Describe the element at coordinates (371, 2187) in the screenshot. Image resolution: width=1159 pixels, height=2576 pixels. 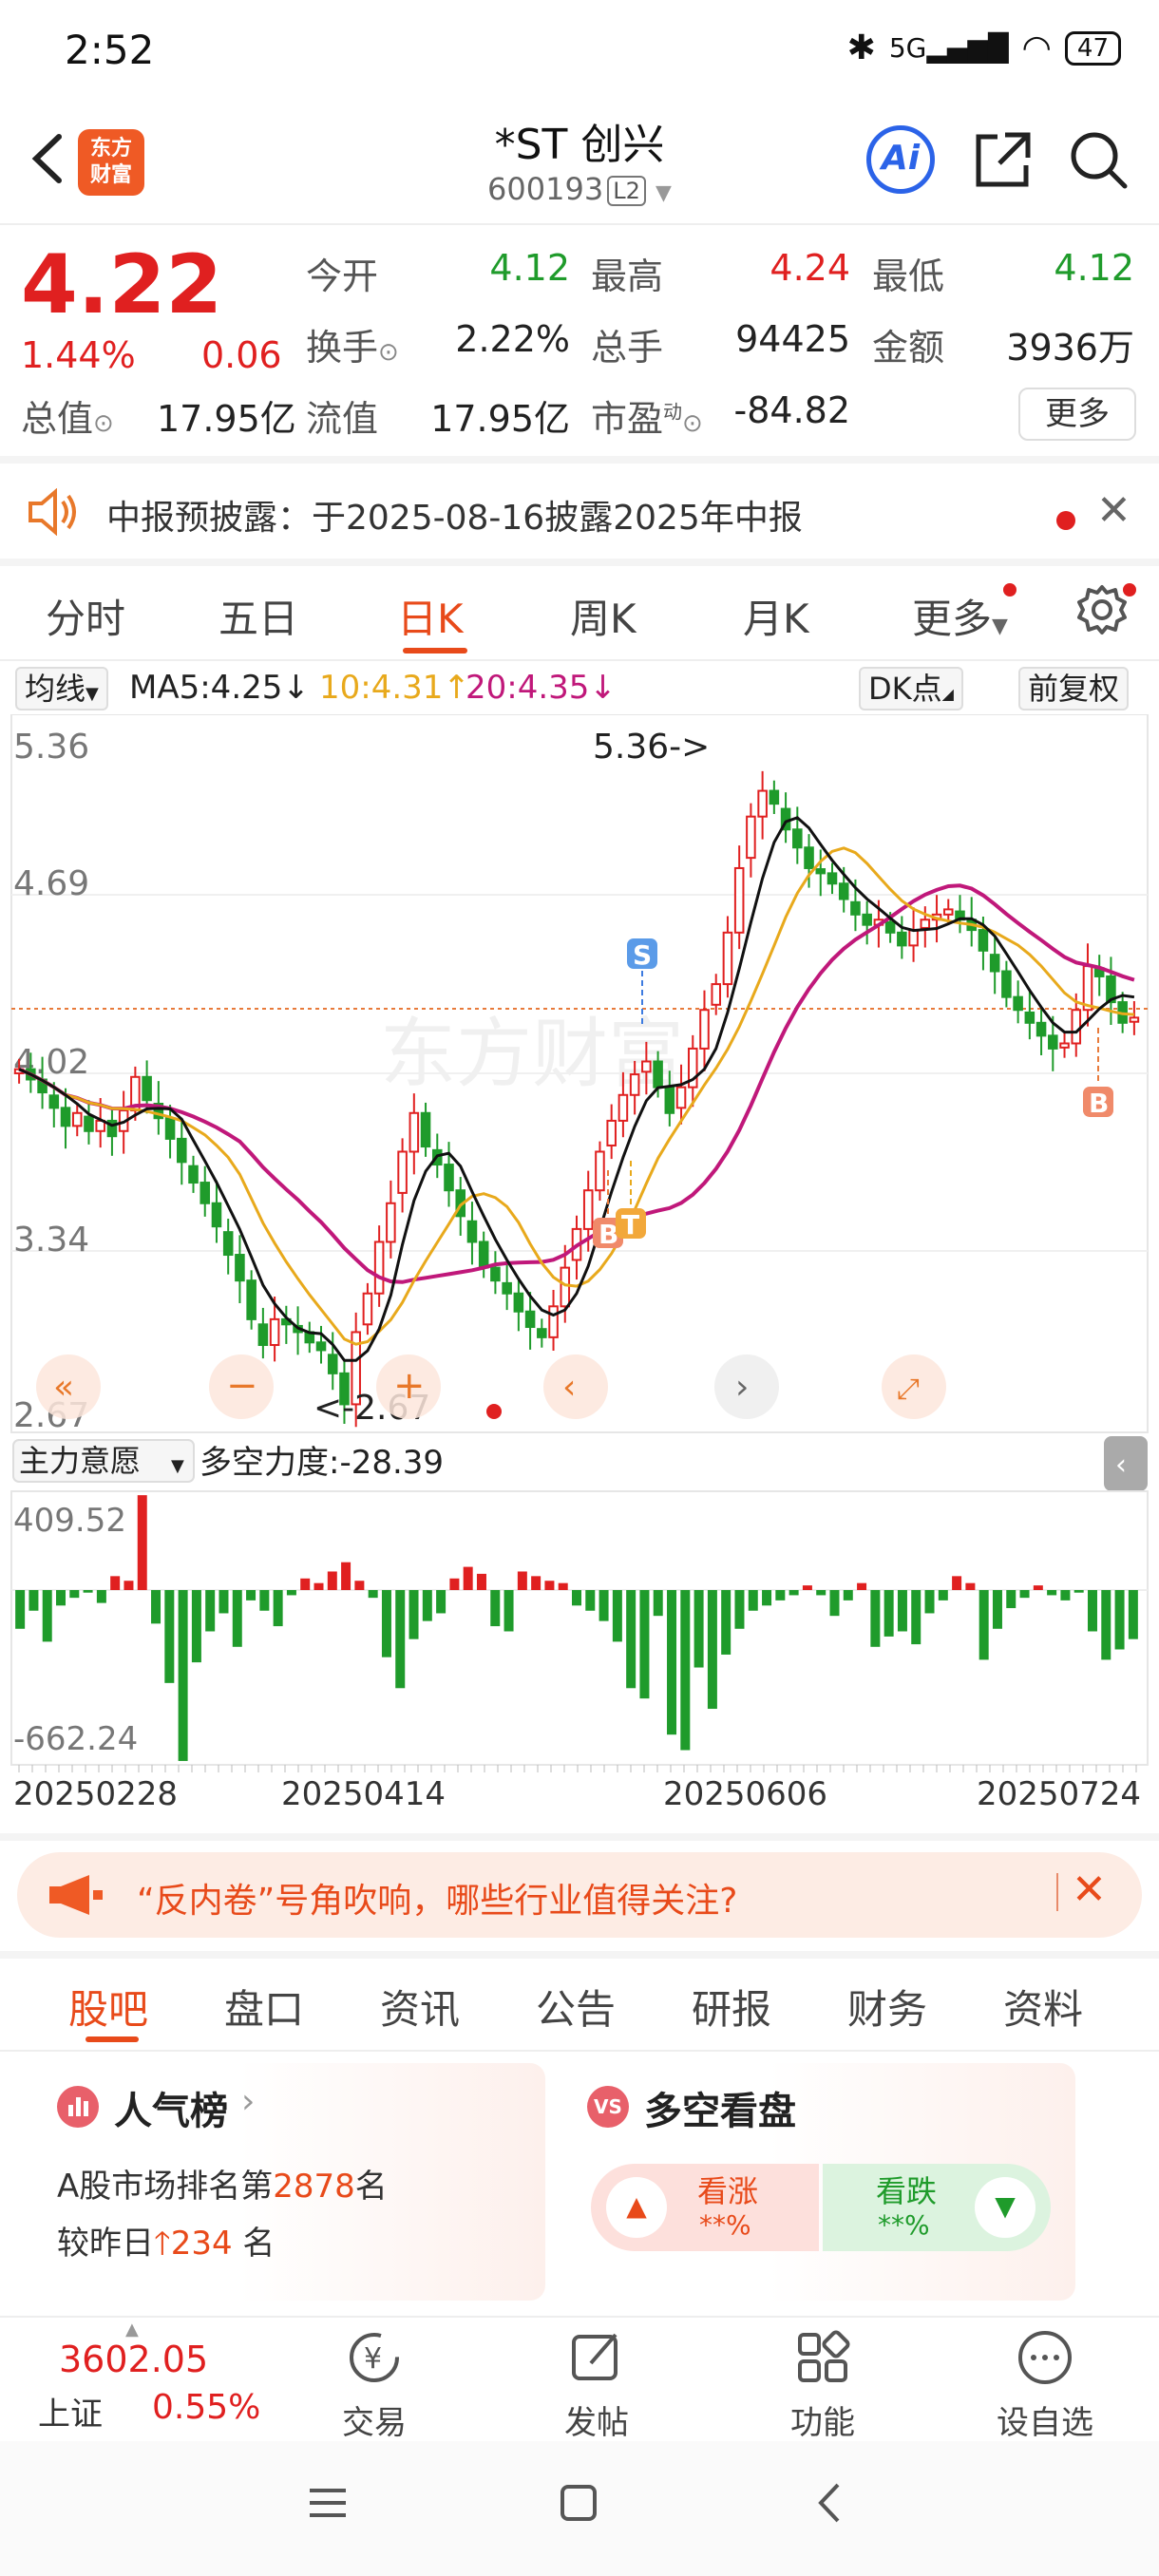
I see `rank-suffix: 名` at that location.